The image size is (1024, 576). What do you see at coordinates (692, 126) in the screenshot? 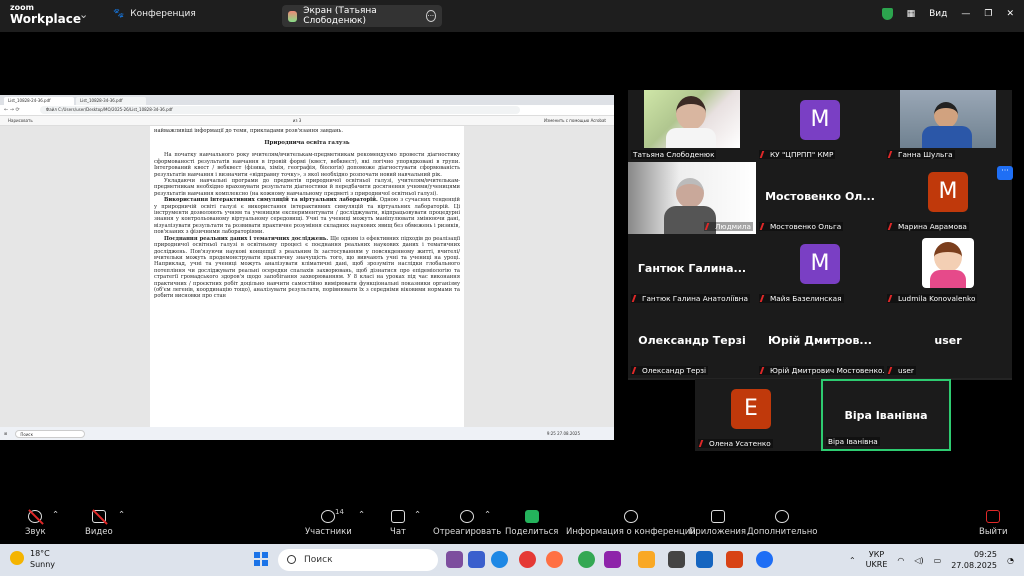
I see `participant-tile: Татьяна Слободенюк` at bounding box center [692, 126].